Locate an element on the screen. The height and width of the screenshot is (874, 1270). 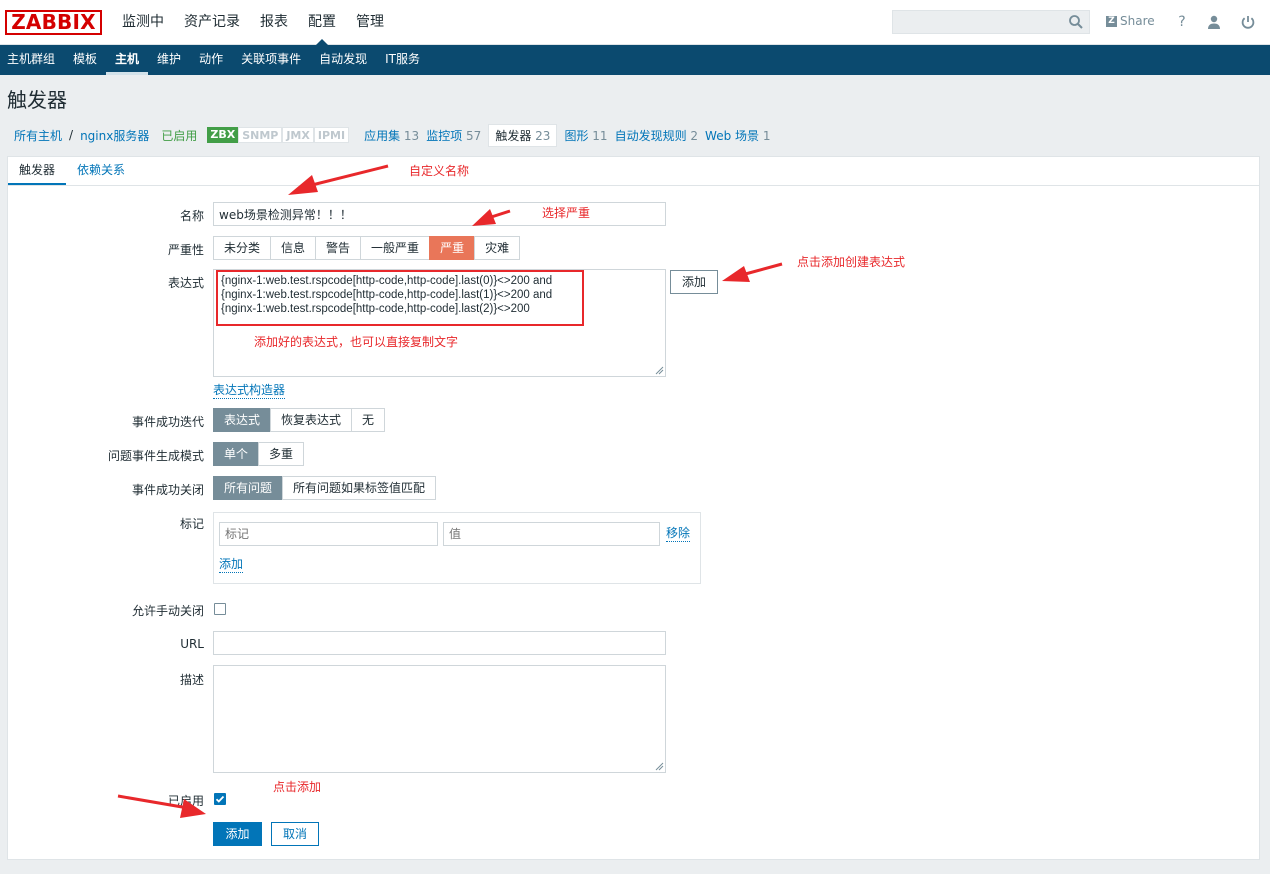
subnav-host-groups: 主机群组 is located at coordinates (32, 60).